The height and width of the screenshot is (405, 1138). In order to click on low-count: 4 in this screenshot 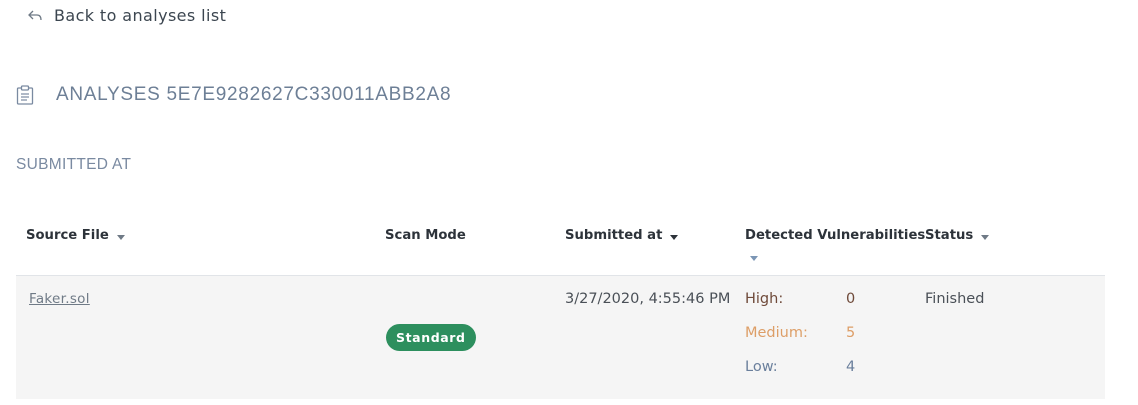, I will do `click(851, 367)`.